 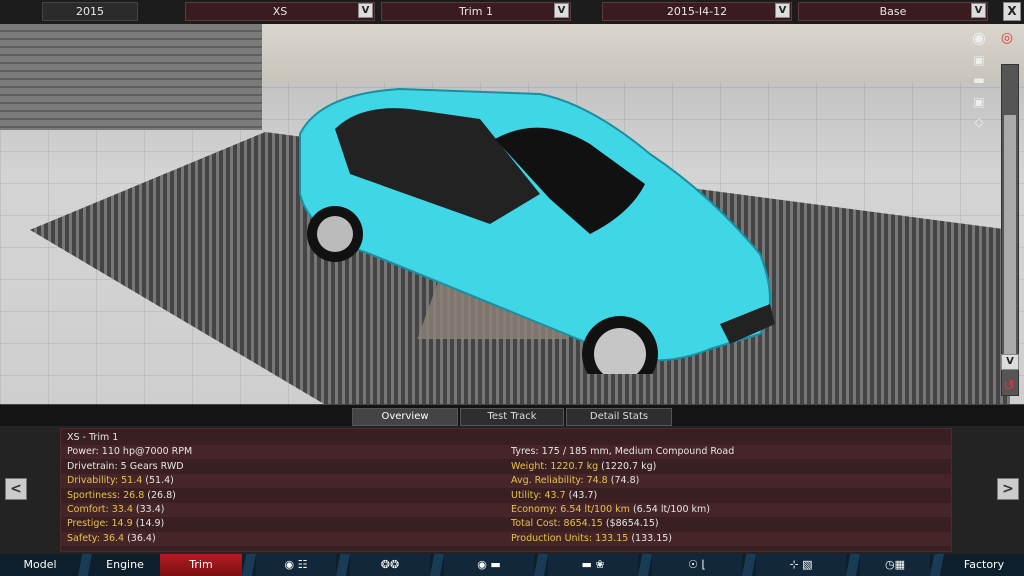 What do you see at coordinates (893, 11) in the screenshot?
I see `variant-select: Base` at bounding box center [893, 11].